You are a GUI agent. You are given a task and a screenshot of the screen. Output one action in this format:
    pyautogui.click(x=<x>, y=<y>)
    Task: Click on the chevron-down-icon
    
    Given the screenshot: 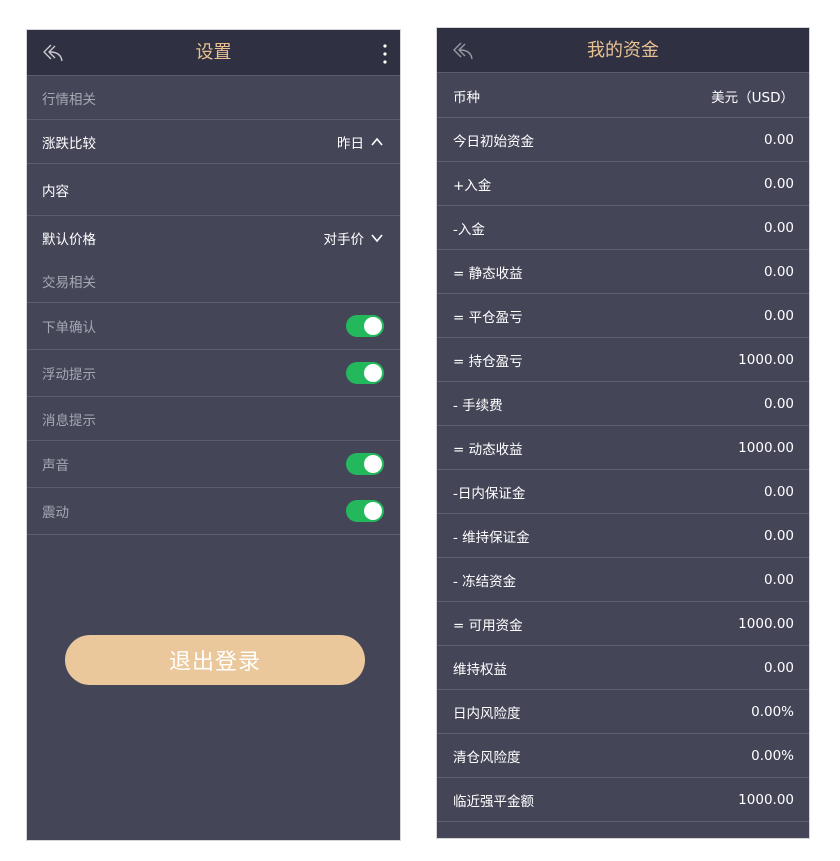 What is the action you would take?
    pyautogui.click(x=377, y=238)
    